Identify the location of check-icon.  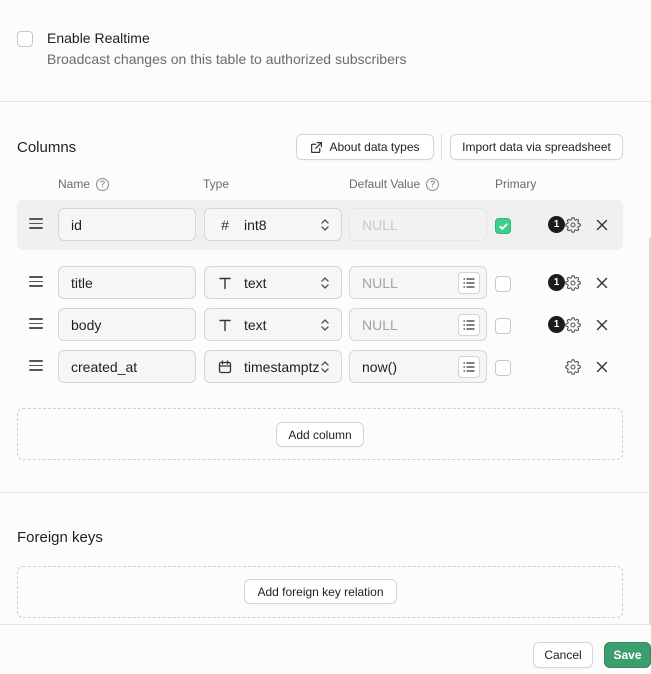
(503, 226).